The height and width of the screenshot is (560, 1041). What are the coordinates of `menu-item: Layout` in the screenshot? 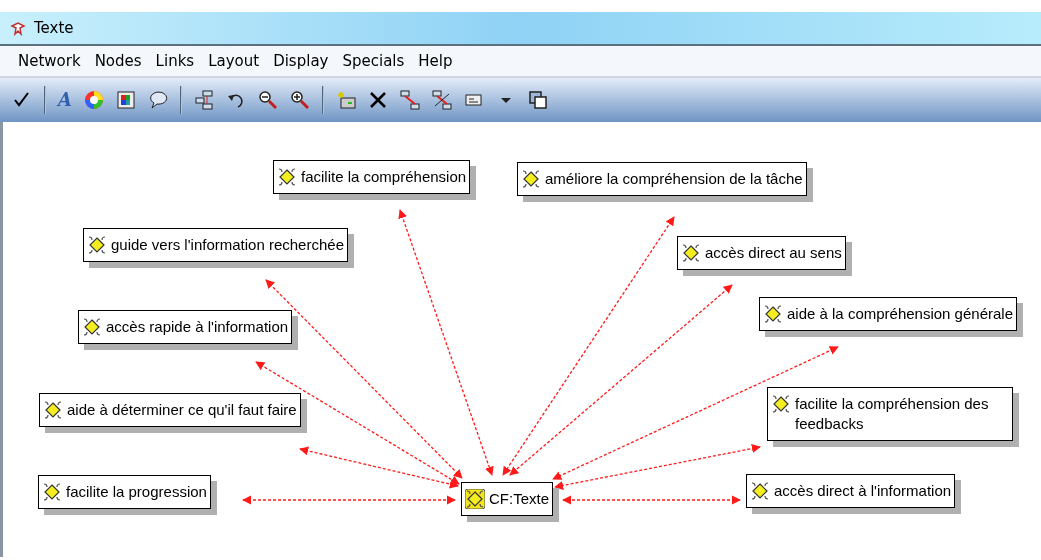 It's located at (234, 61).